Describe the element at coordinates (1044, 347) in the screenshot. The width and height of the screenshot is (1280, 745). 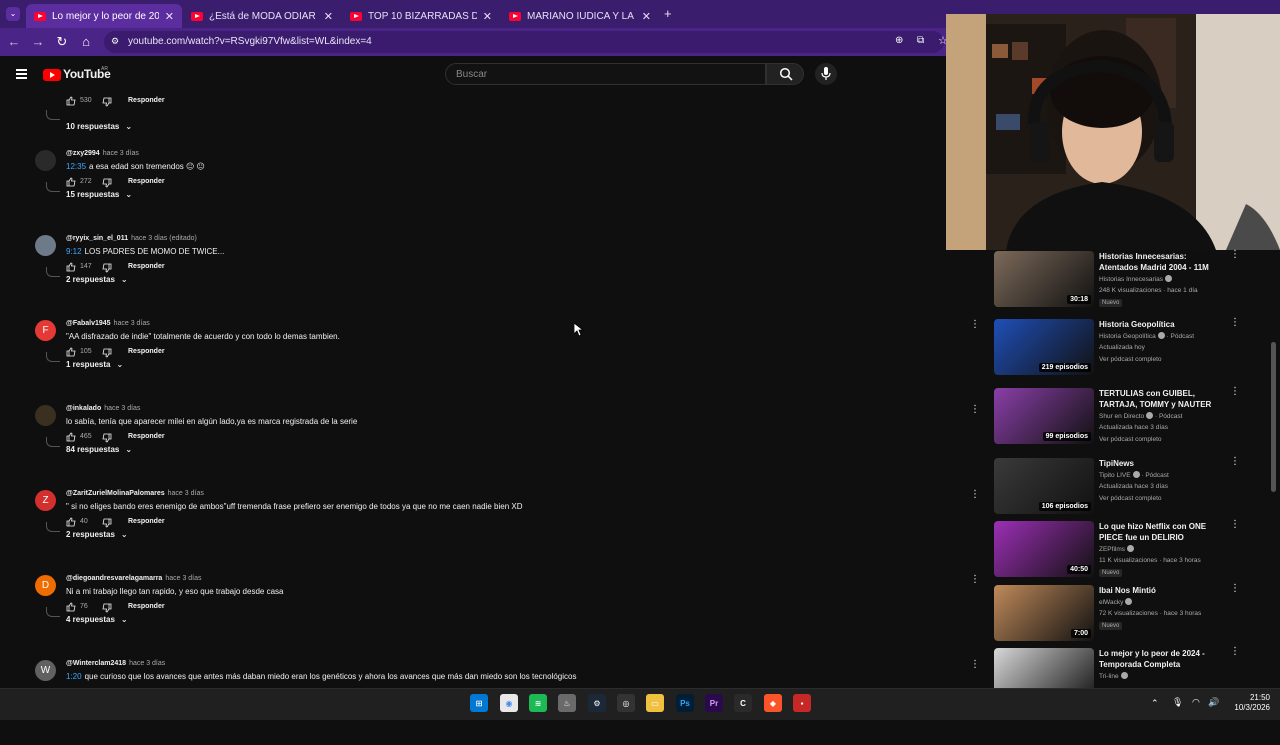
I see `video-thumbnail: 219 episodios` at that location.